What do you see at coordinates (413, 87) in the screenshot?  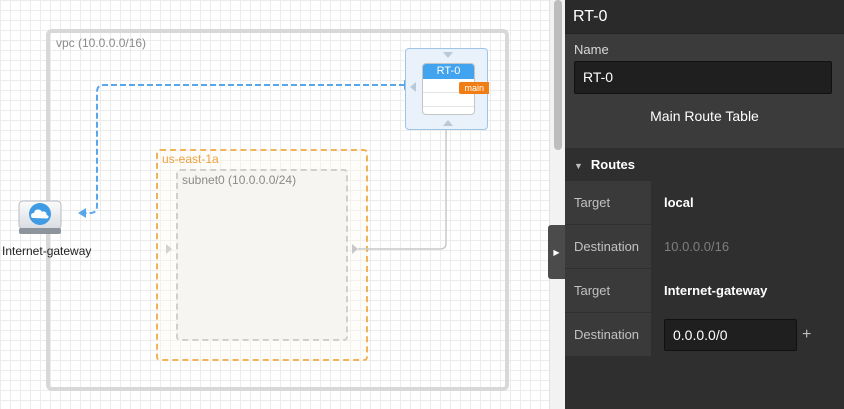 I see `port-left-icon` at bounding box center [413, 87].